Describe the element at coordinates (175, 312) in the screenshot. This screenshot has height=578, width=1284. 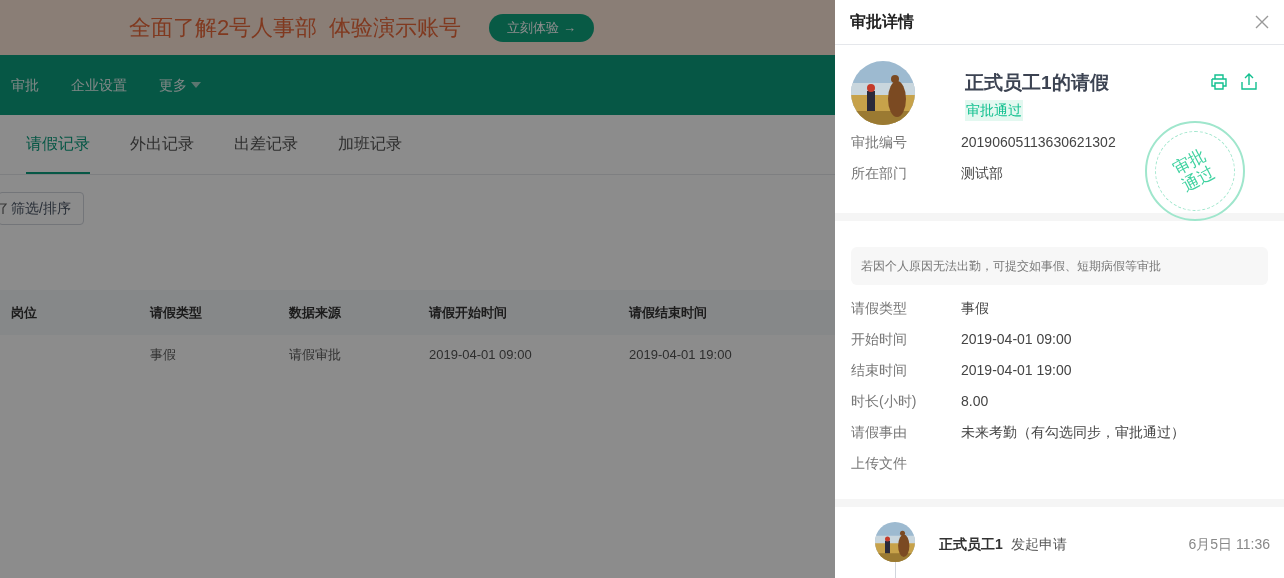
I see `column-header: 请假类型` at that location.